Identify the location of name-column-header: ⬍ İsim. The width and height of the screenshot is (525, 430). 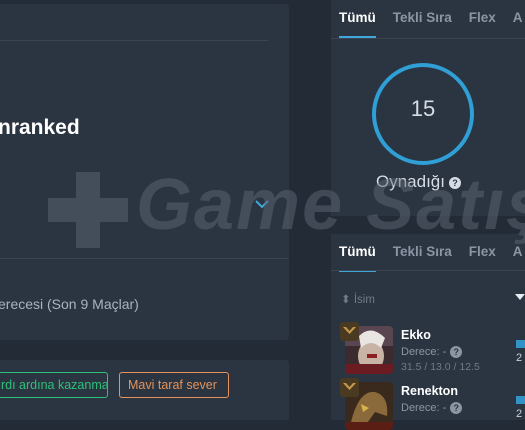
(358, 299).